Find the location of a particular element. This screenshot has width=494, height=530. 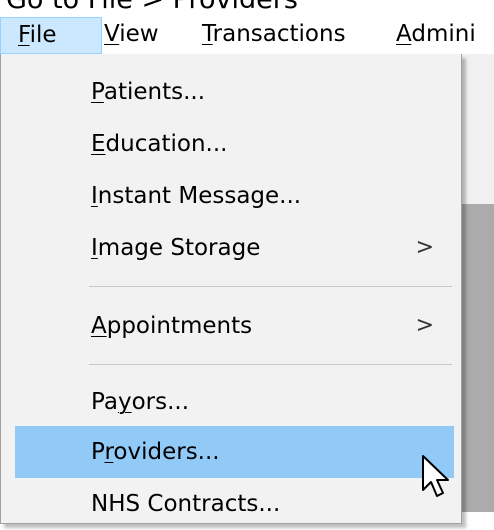

menu-item-appointments: Appointments > is located at coordinates (234, 326).